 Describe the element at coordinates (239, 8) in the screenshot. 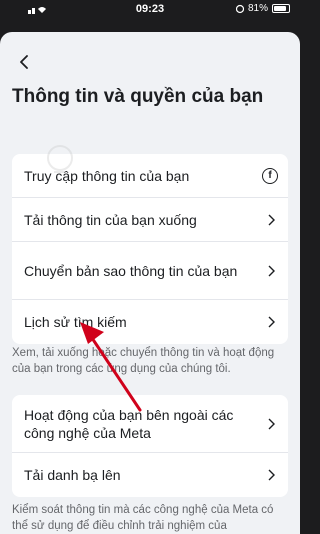

I see `lock-rotation-icon` at that location.